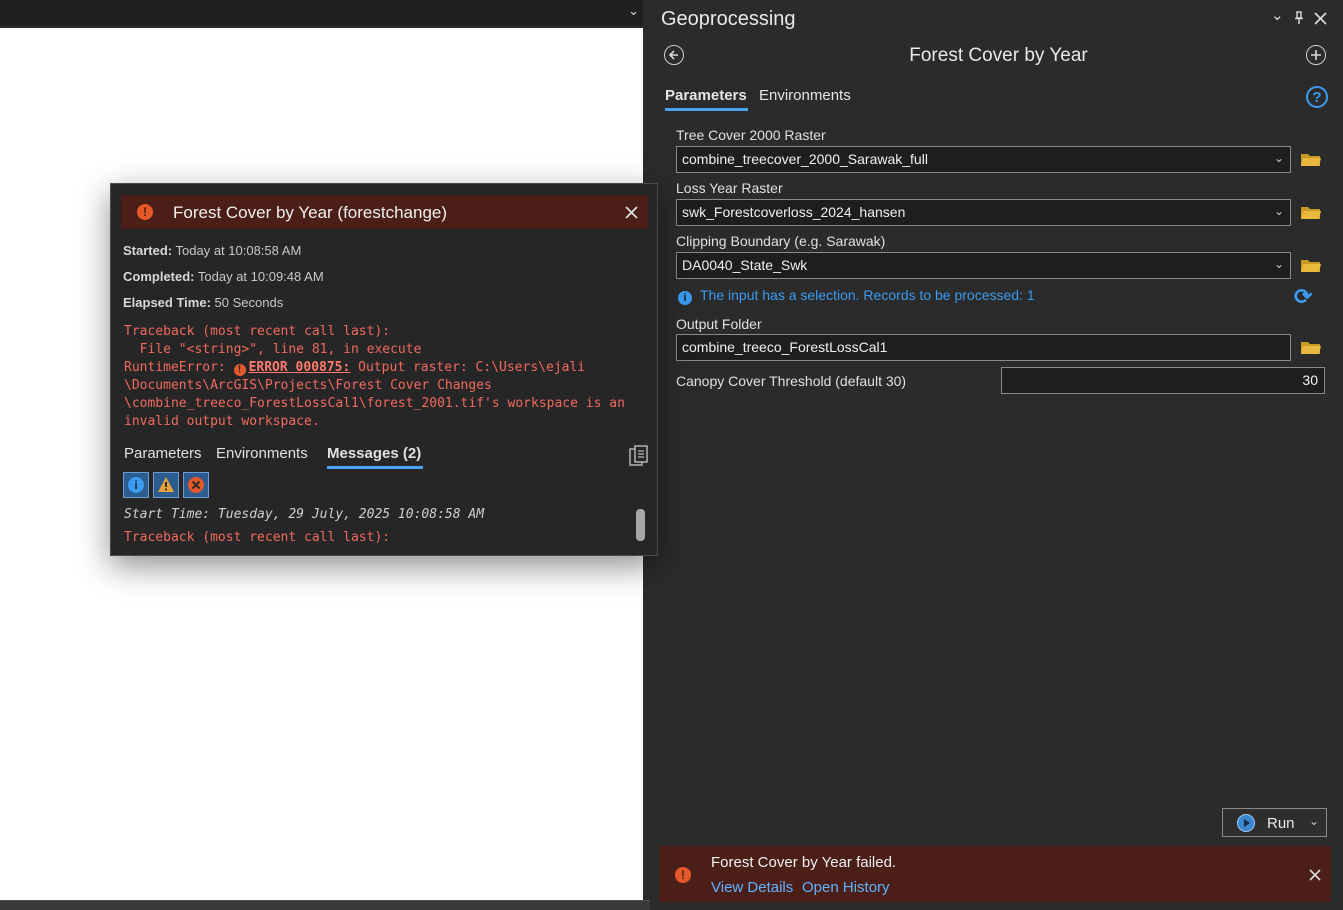  I want to click on param-label-tree-cover: Tree Cover 2000 Raster, so click(751, 135).